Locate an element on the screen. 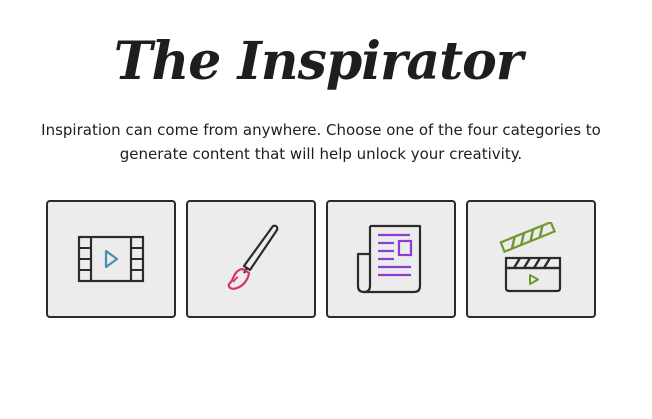 Image resolution: width=652 pixels, height=419 pixels. paintbrush-icon is located at coordinates (253, 257).